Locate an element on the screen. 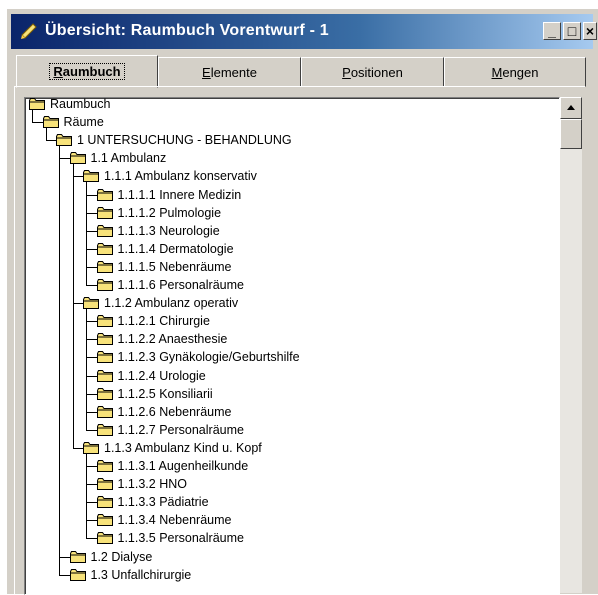 Image resolution: width=598 pixels, height=595 pixels. tree-node: Räume is located at coordinates (73, 122).